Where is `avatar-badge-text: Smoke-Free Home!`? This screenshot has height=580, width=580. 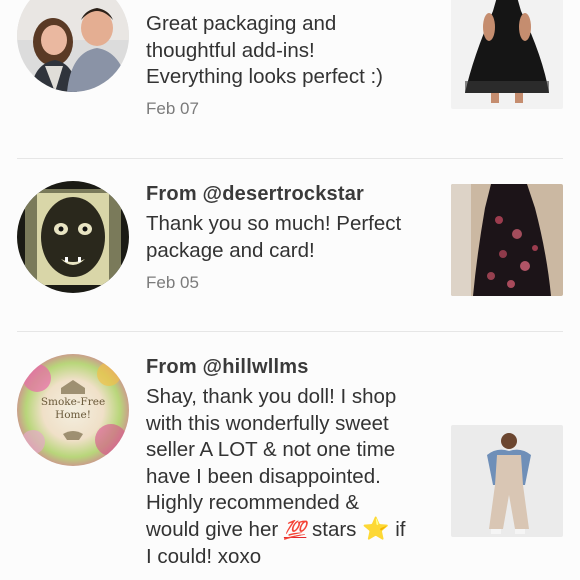 avatar-badge-text: Smoke-Free Home! is located at coordinates (73, 408).